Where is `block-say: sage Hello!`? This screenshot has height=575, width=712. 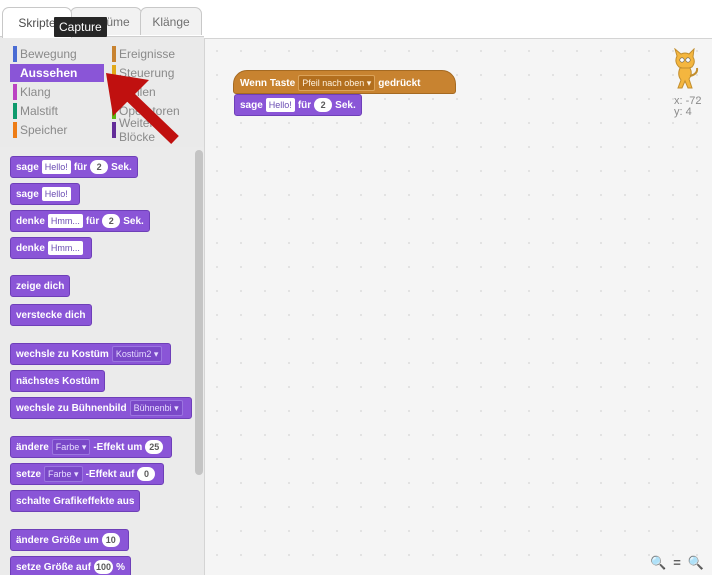 block-say: sage Hello! is located at coordinates (45, 194).